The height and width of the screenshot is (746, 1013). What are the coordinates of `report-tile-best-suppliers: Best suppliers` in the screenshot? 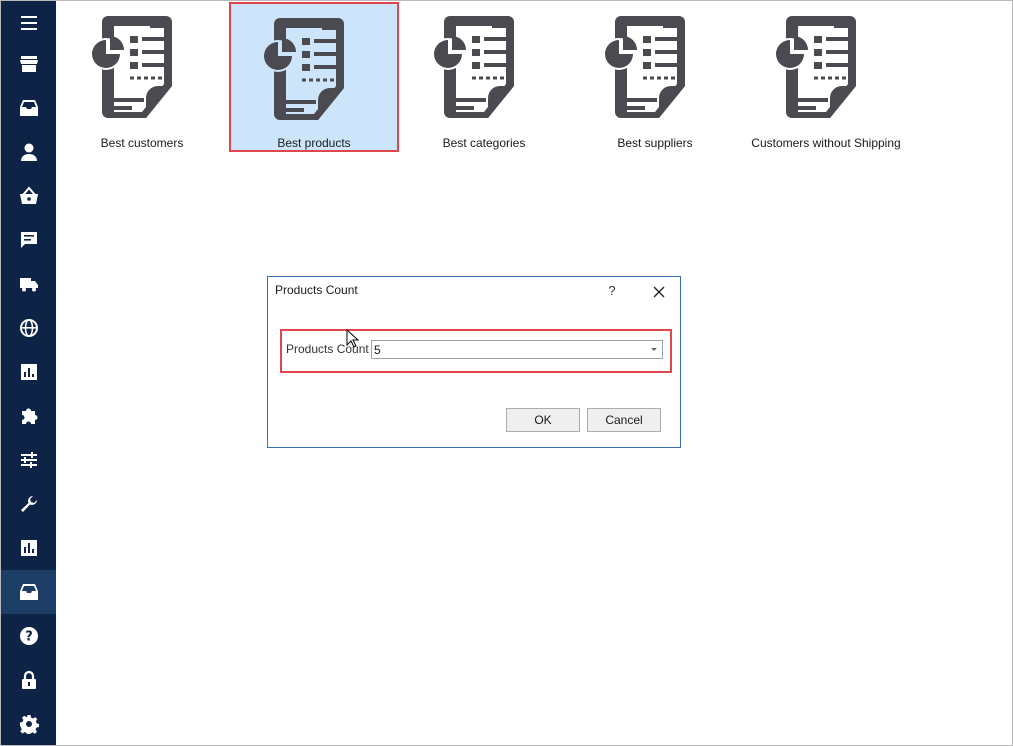 It's located at (655, 77).